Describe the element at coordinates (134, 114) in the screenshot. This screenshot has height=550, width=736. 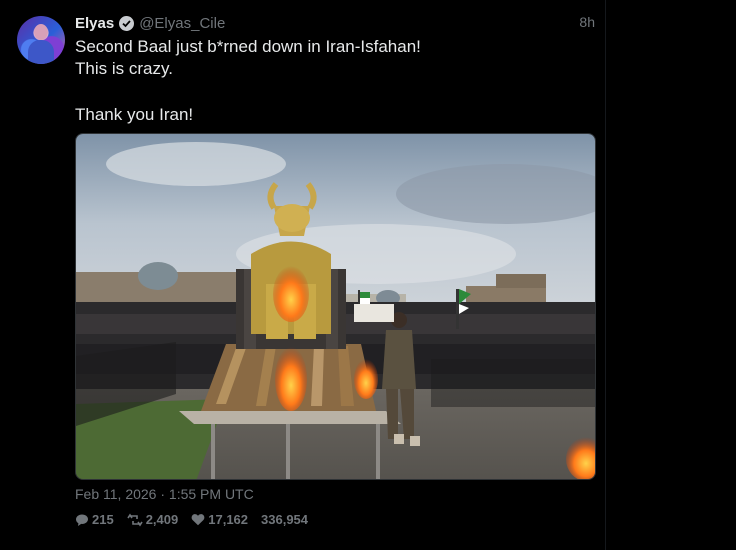
I see `tweet-line: Thank you Iran!` at that location.